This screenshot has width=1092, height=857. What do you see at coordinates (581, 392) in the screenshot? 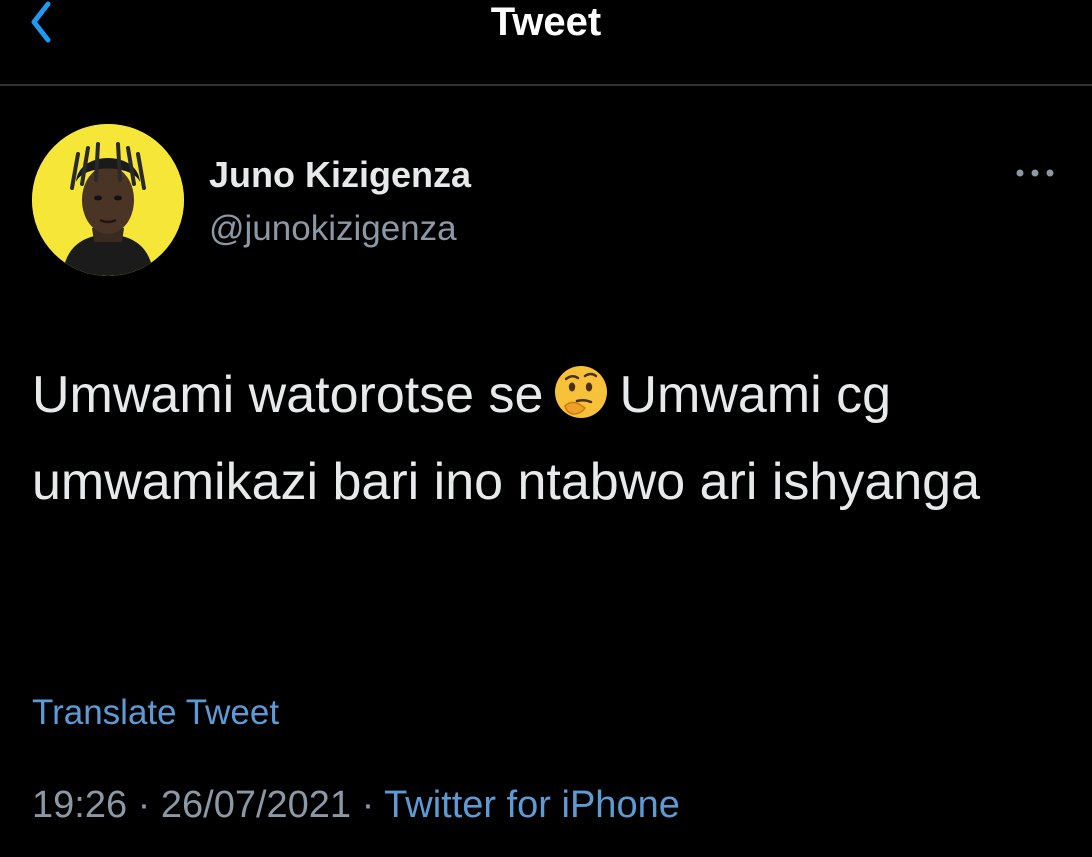
I see `thinking-face-emoji-icon` at bounding box center [581, 392].